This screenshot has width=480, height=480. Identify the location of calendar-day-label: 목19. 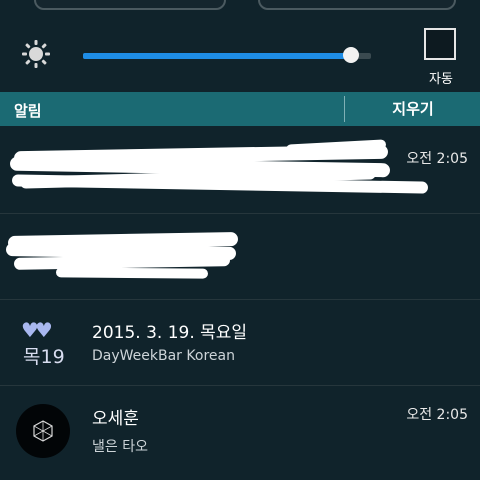
(44, 357).